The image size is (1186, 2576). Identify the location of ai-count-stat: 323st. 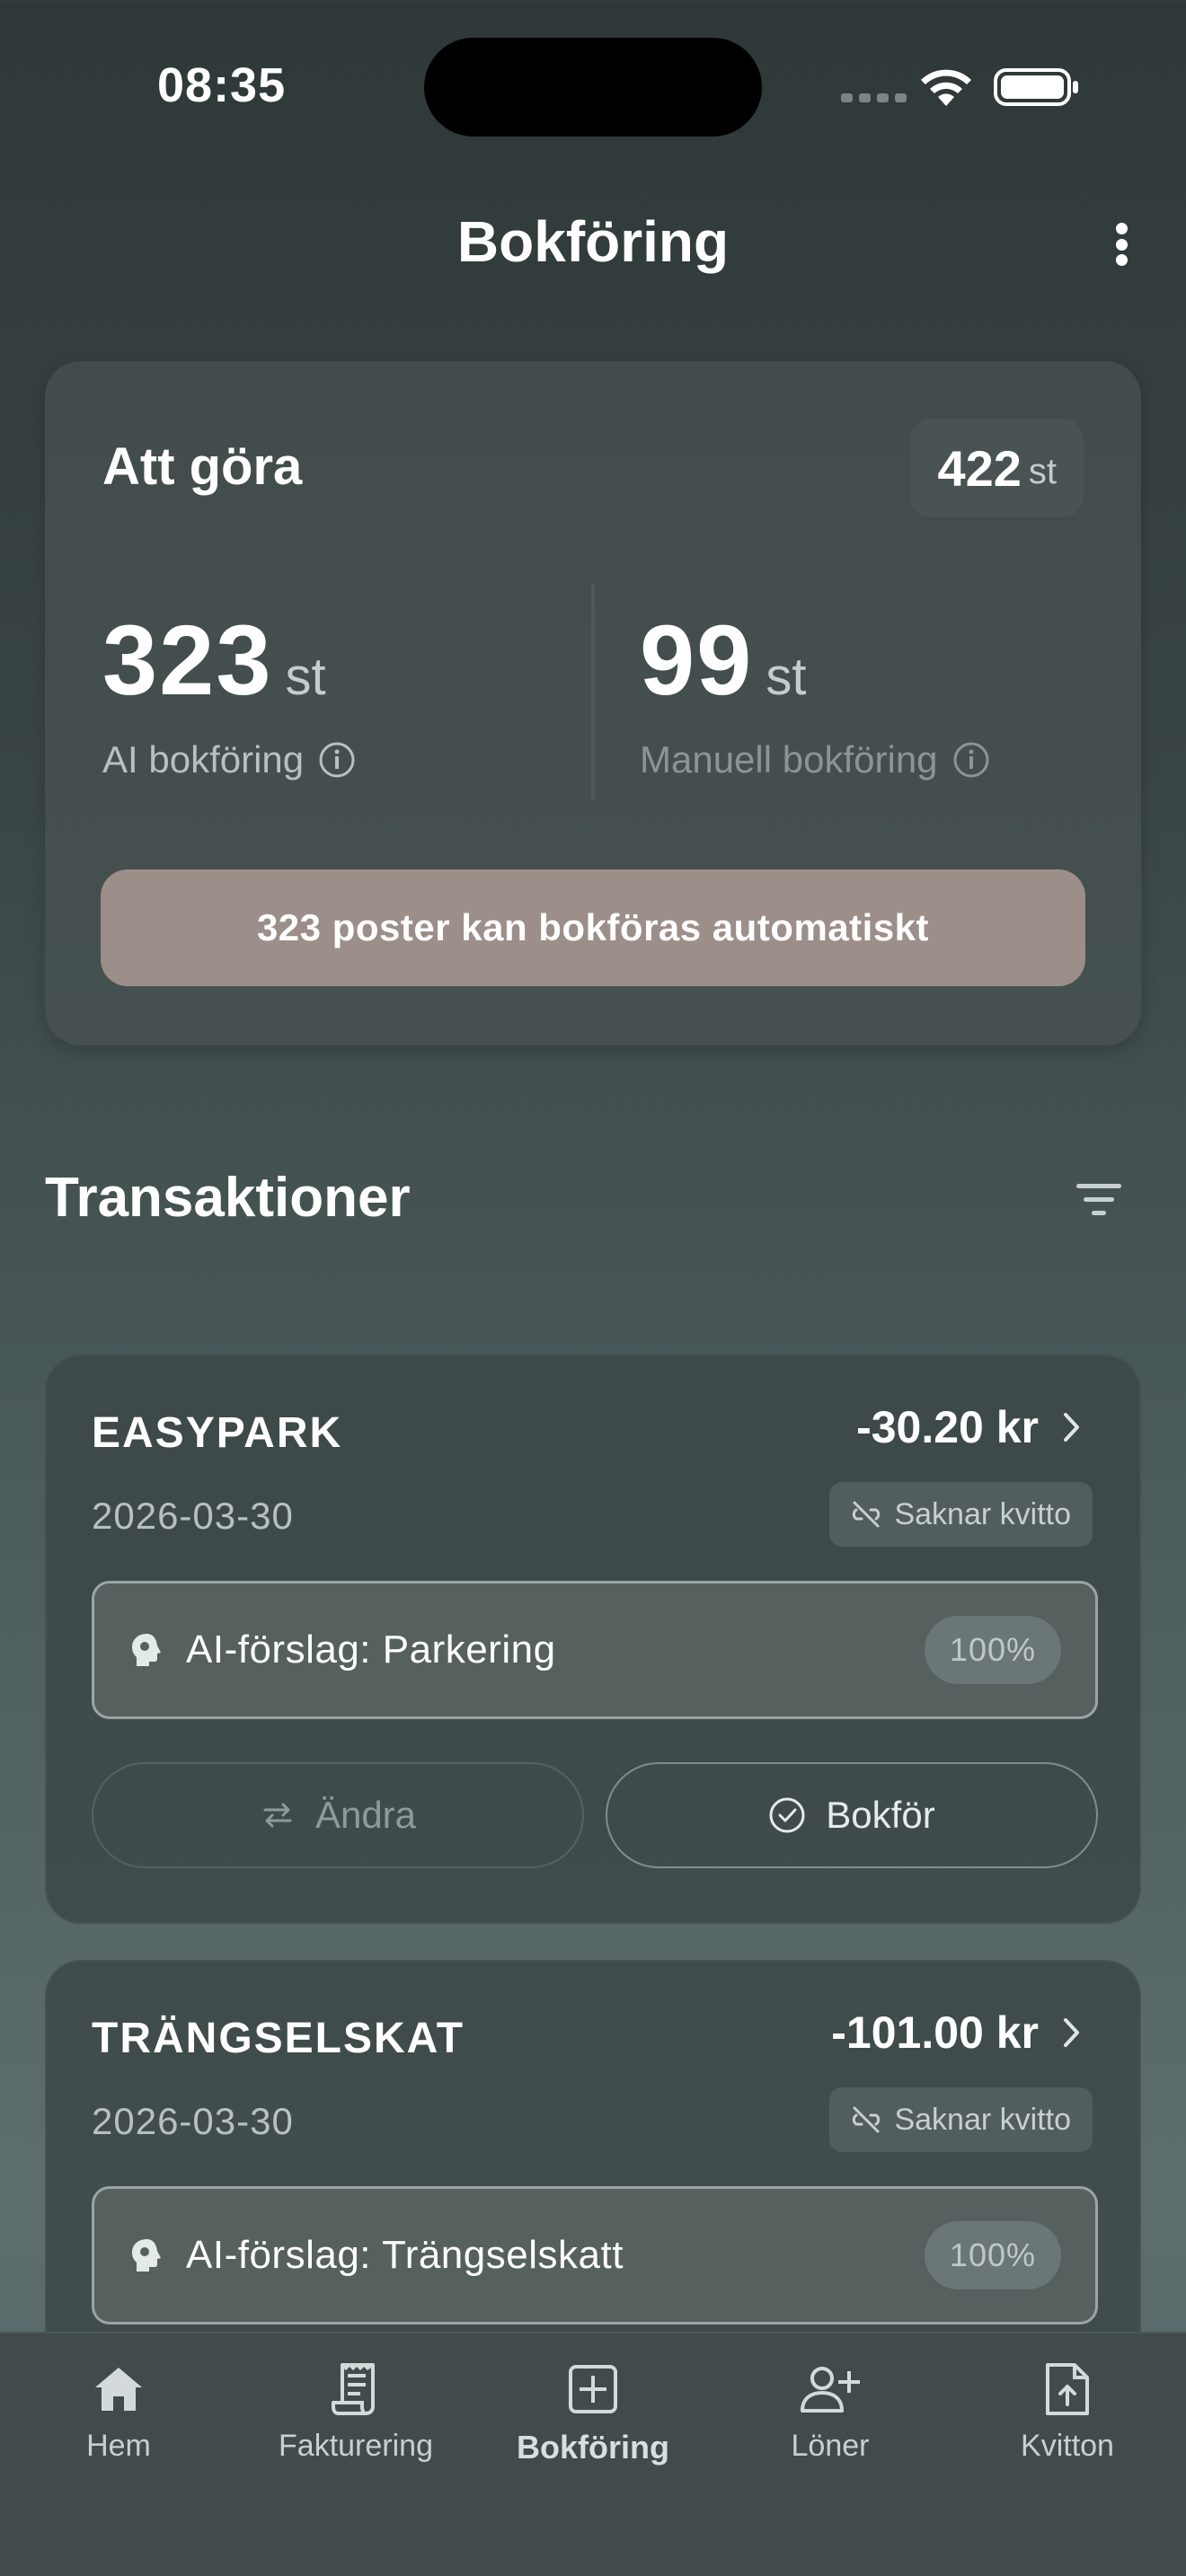
(214, 661).